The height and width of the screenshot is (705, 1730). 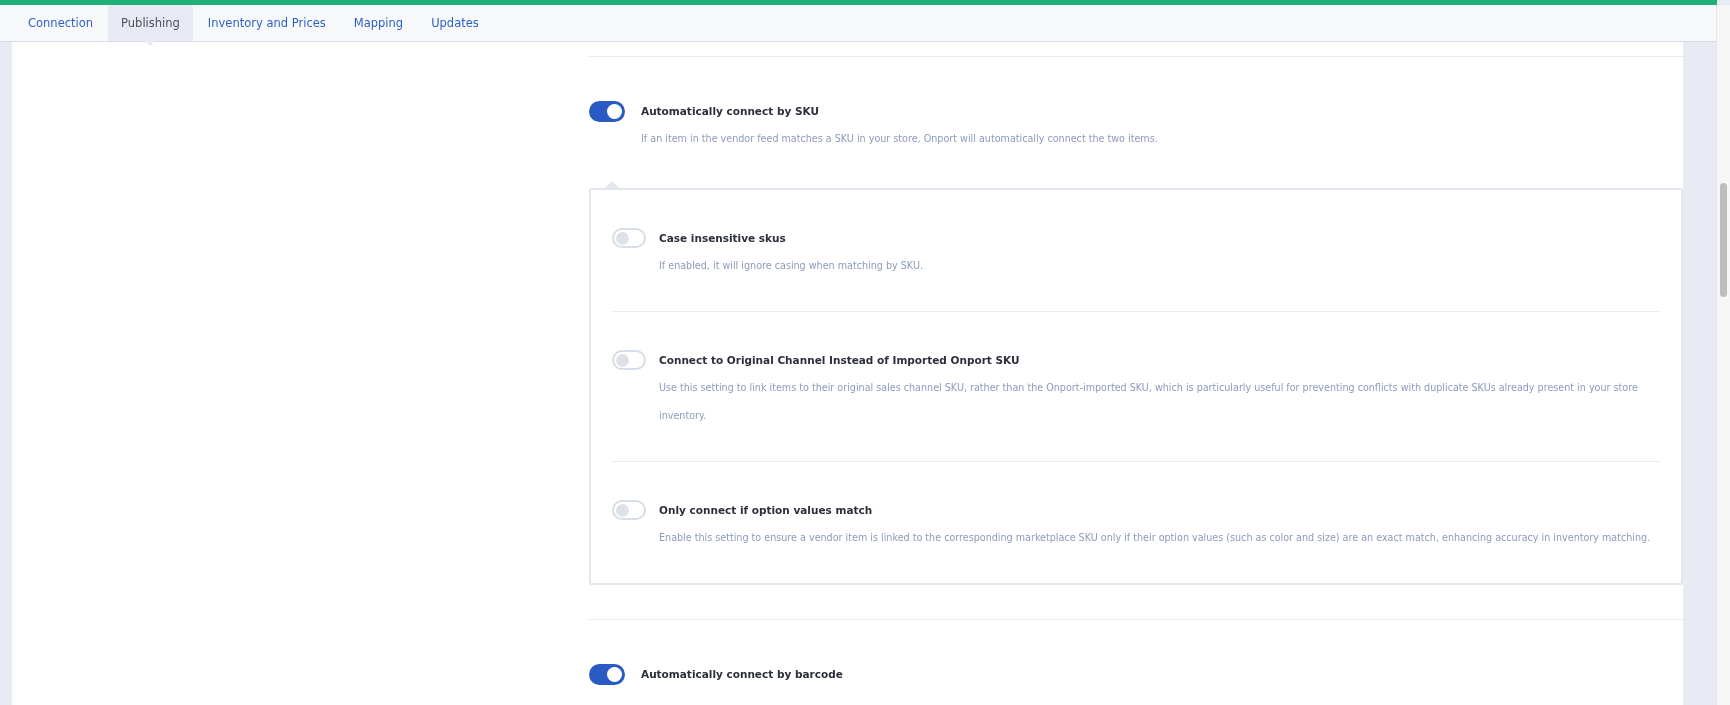 I want to click on setting-description: If an item in the vendor feed matches a SKU in your store, Onport will automatically connect the two items., so click(x=900, y=139).